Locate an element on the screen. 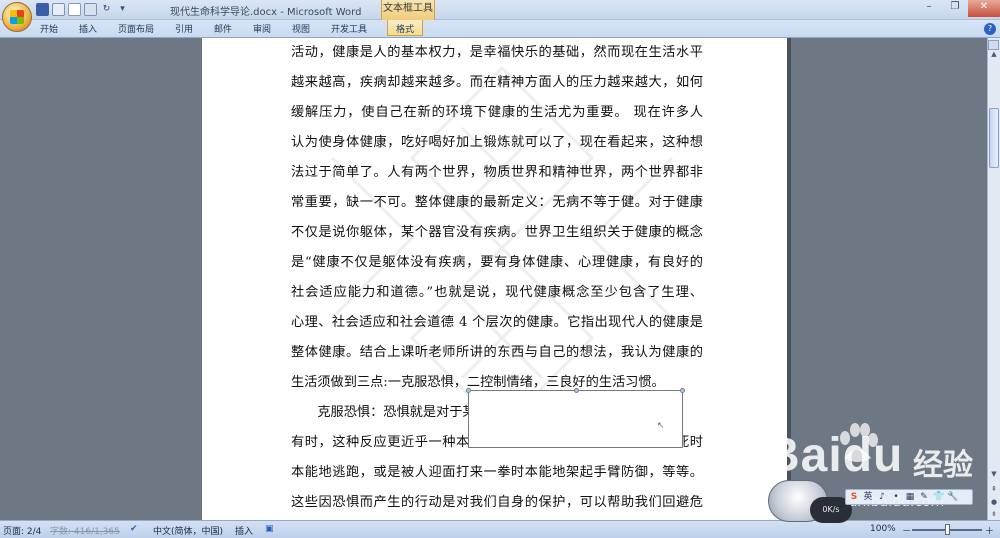 The image size is (1000, 538). ribbon-tabs: 开始 插入 页面布局 引用 邮件 审阅 视图 开发工具 格式 ? is located at coordinates (500, 29).